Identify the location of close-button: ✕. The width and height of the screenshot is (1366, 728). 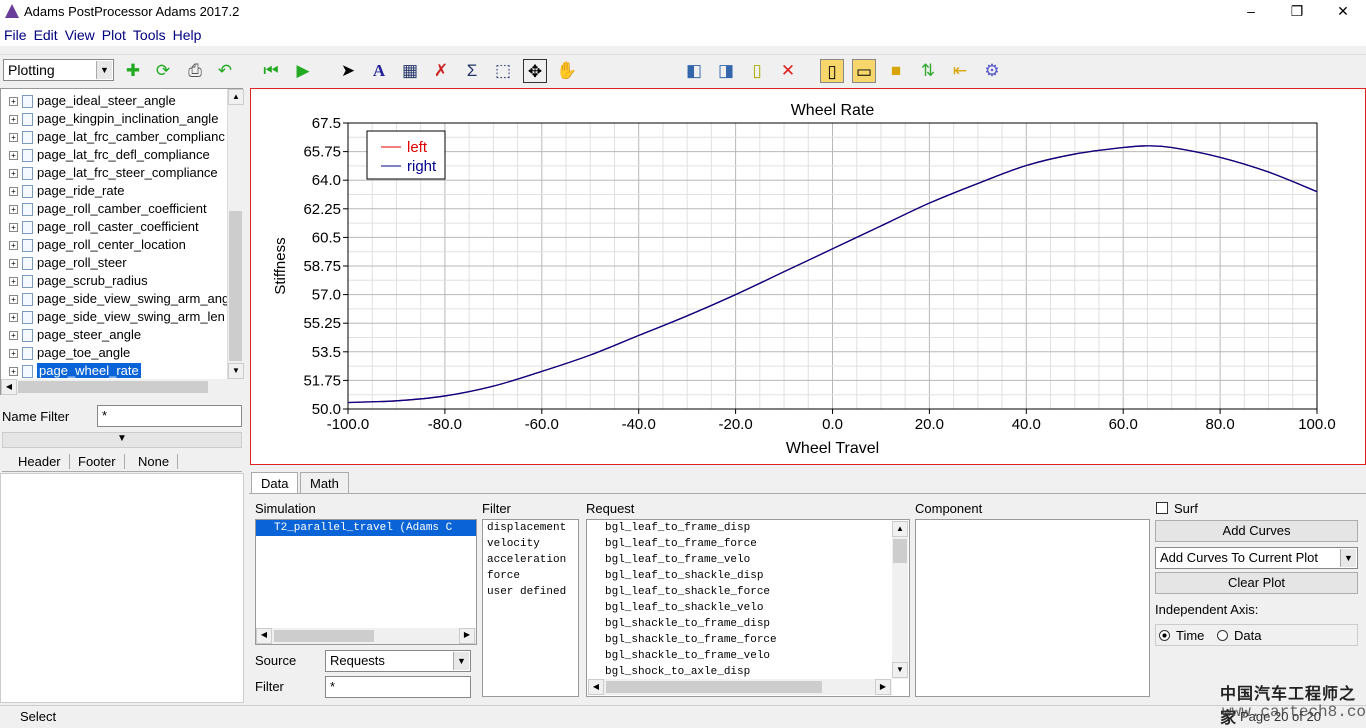
(1343, 12).